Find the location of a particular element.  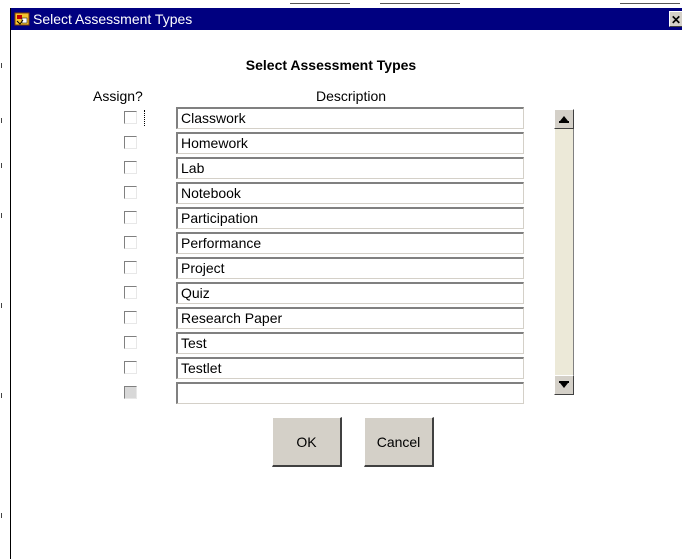

description-field: Homework is located at coordinates (350, 143).